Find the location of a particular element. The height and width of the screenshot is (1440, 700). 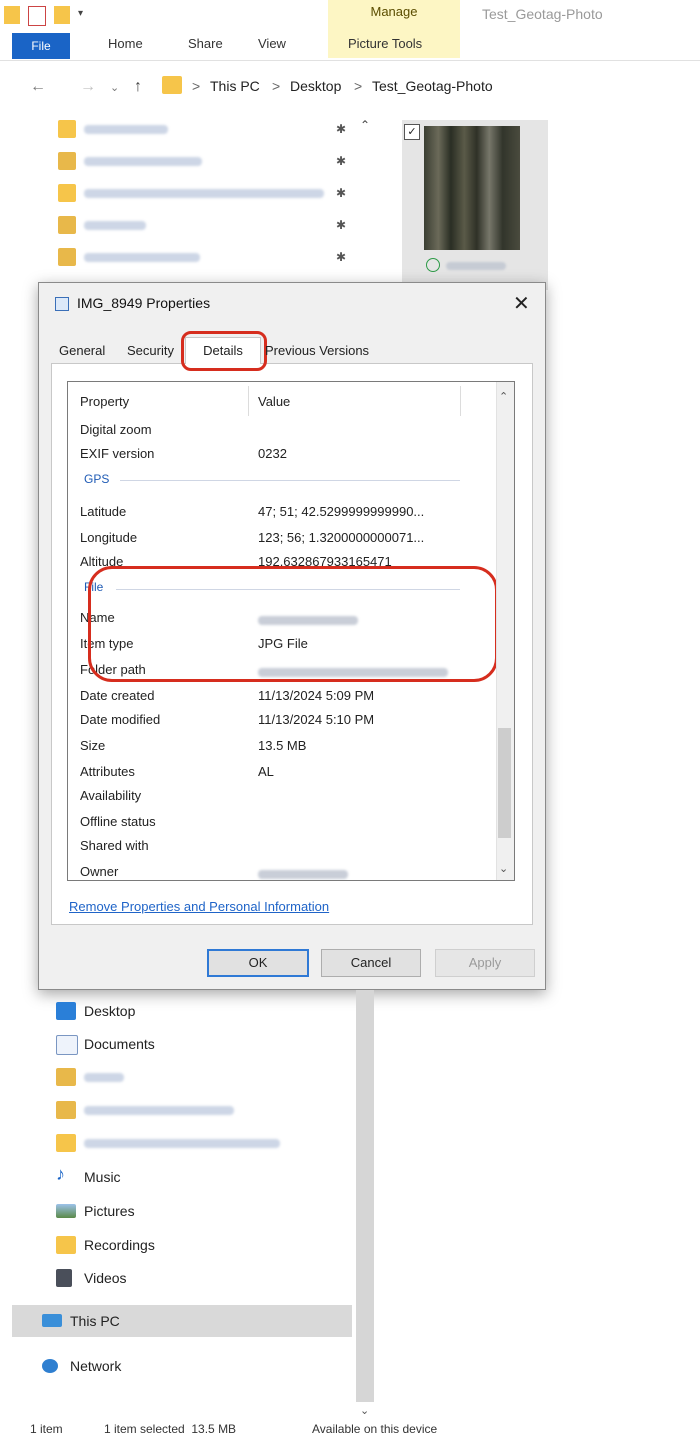

properties-icon is located at coordinates (37, 16).